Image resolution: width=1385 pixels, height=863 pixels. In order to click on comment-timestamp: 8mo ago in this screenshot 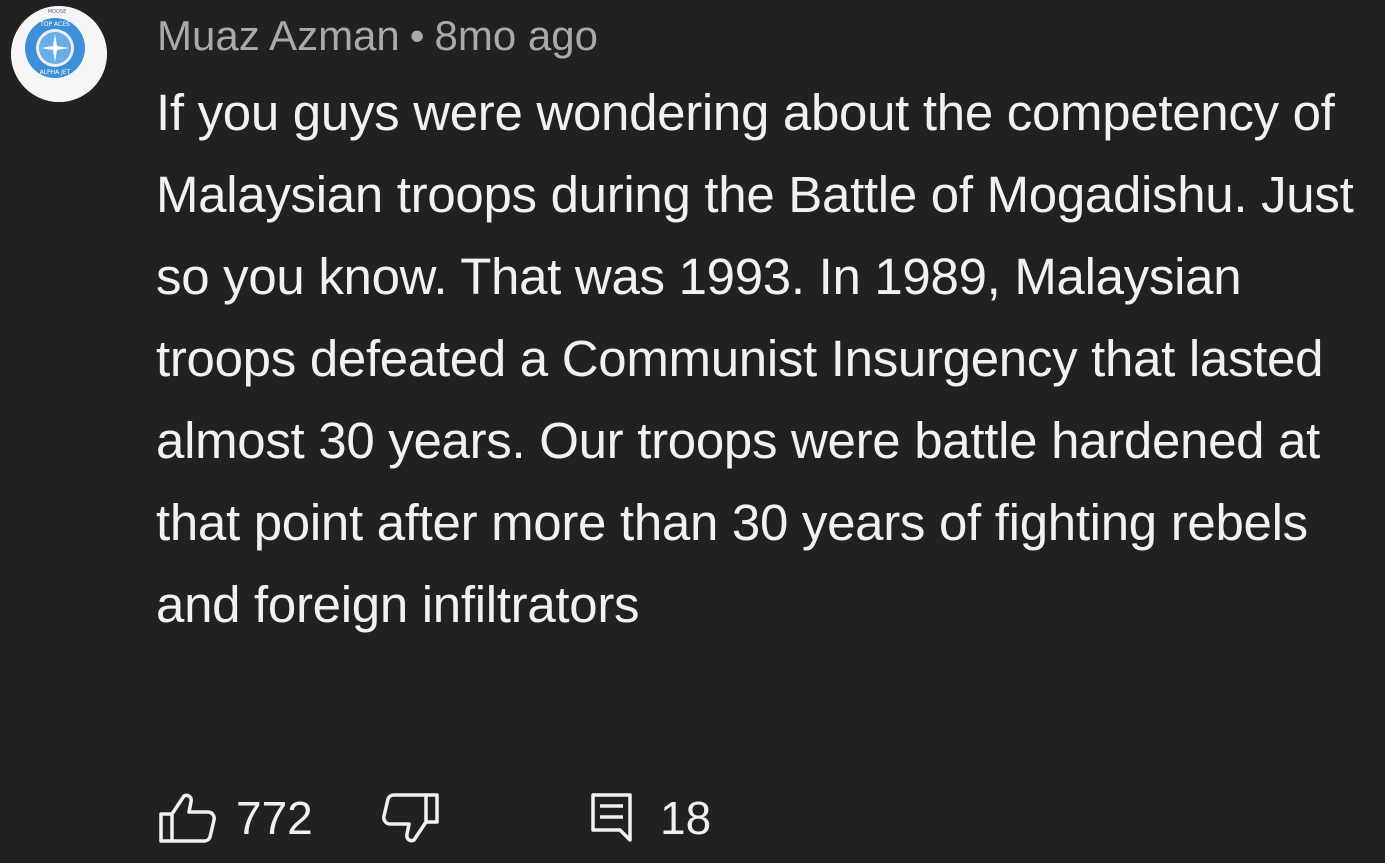, I will do `click(516, 35)`.